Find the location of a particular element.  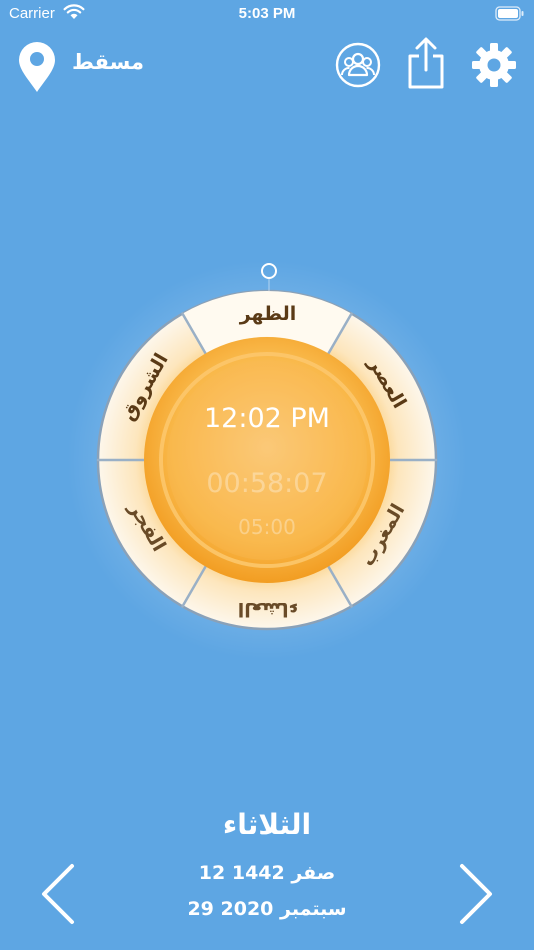

day-name: الثلاثاء is located at coordinates (267, 824).